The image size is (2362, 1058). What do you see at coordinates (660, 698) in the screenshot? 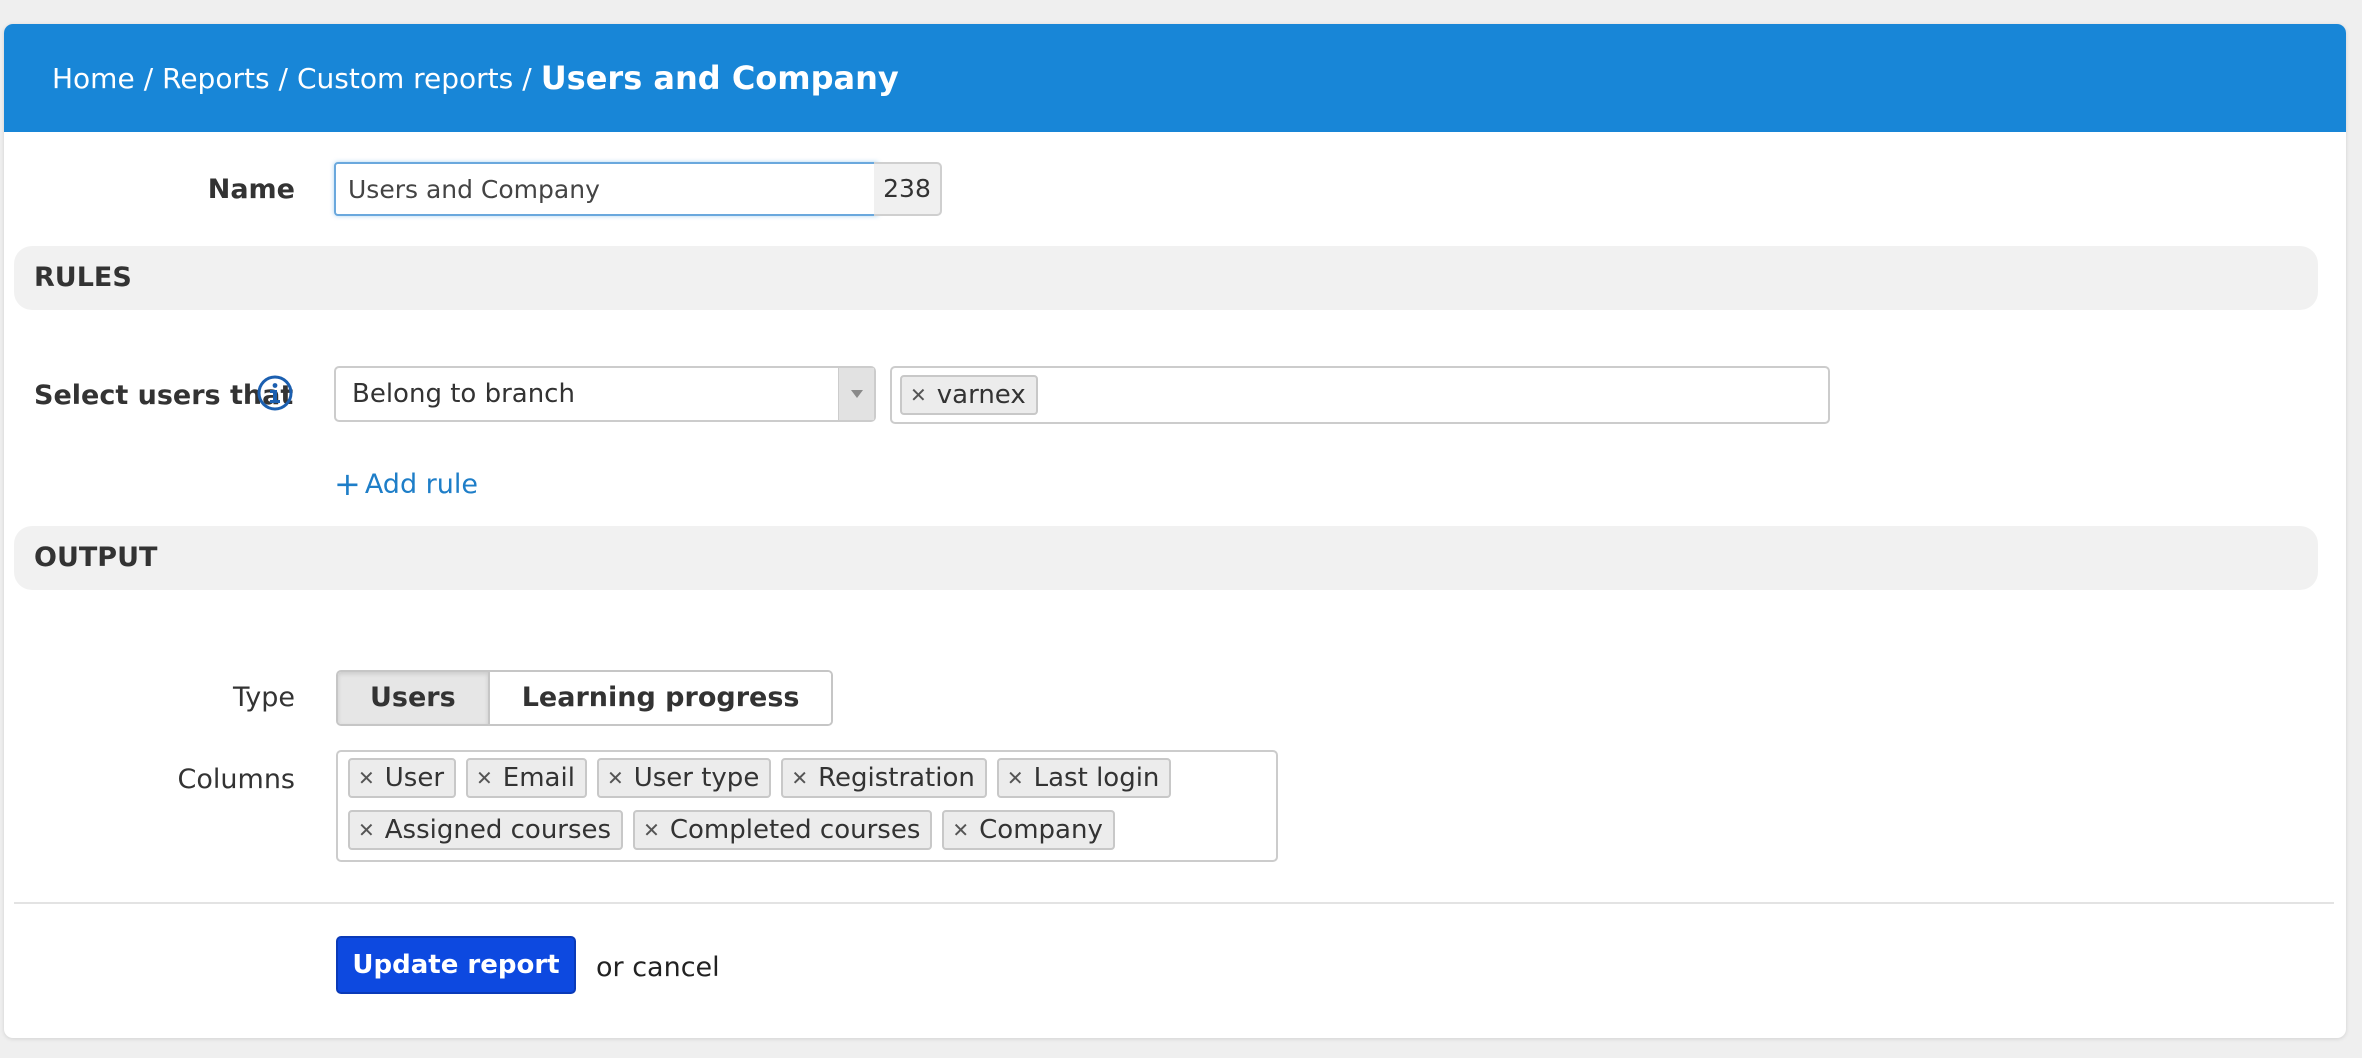
I see `type-learning-progress-button: Learning progress` at bounding box center [660, 698].